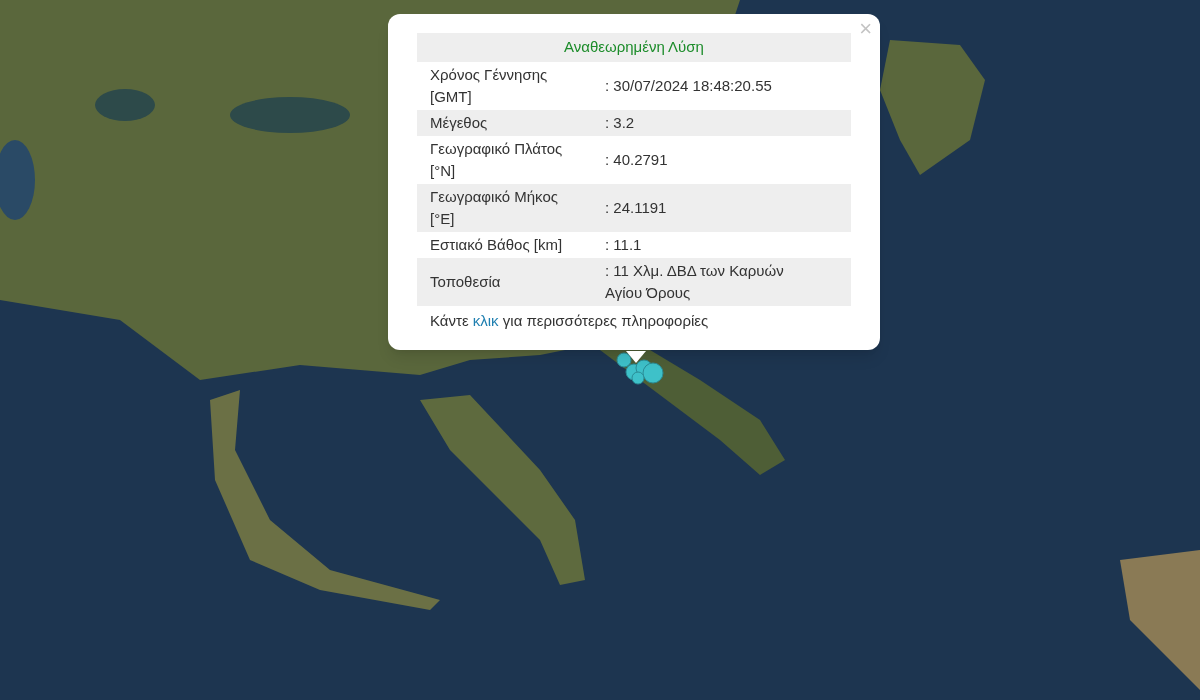  I want to click on field-value: : 11.1, so click(624, 244).